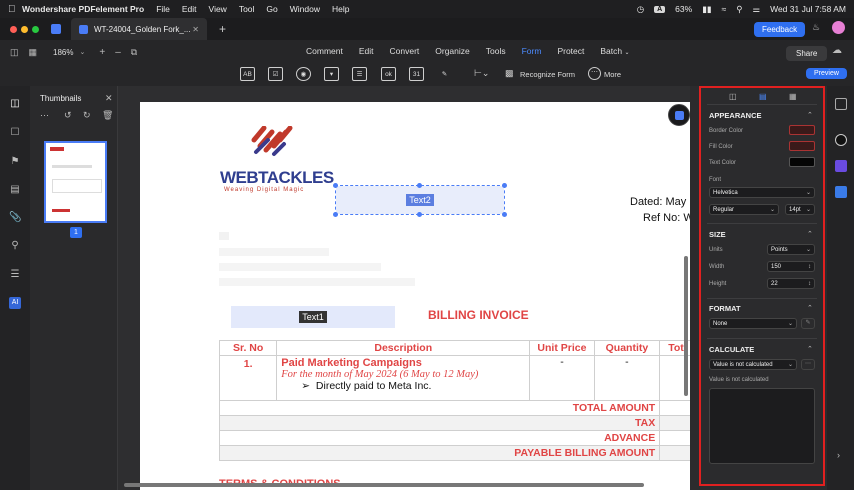  What do you see at coordinates (388, 74) in the screenshot?
I see `button-tool-icon: ok` at bounding box center [388, 74].